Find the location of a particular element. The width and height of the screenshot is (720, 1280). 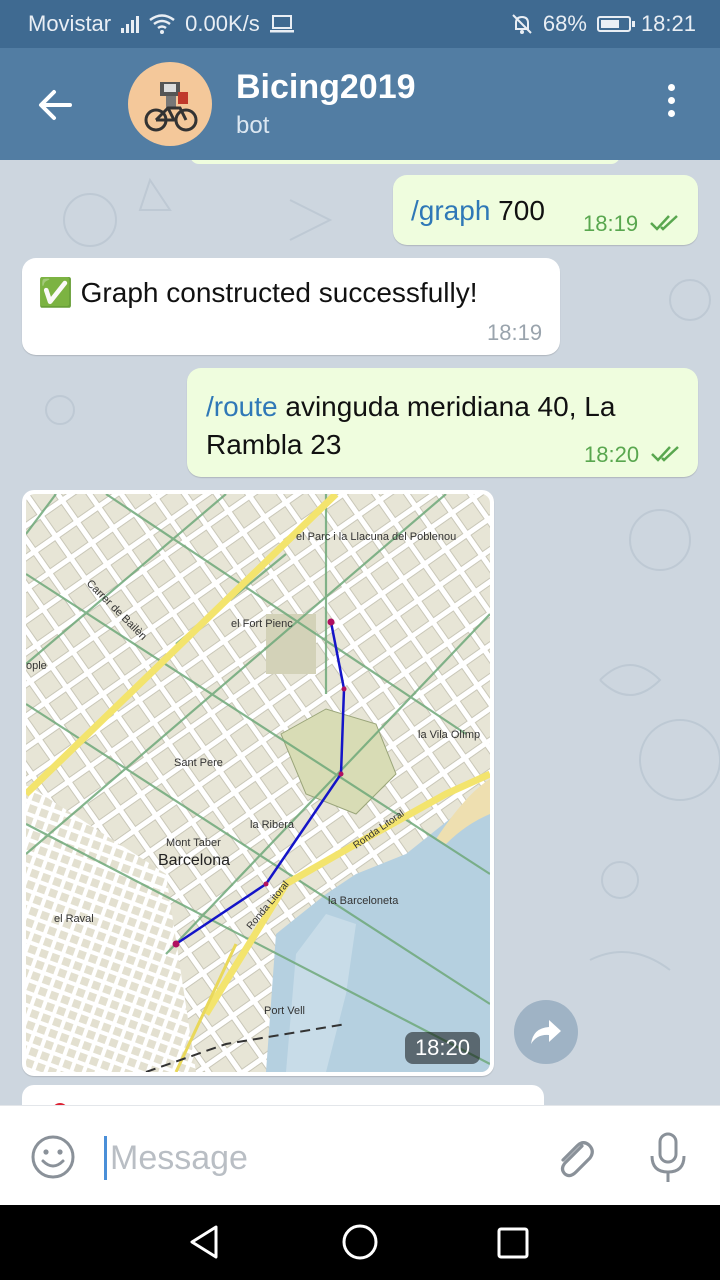

message-bubble-outgoing: /graph 700 18:19 is located at coordinates (545, 210).